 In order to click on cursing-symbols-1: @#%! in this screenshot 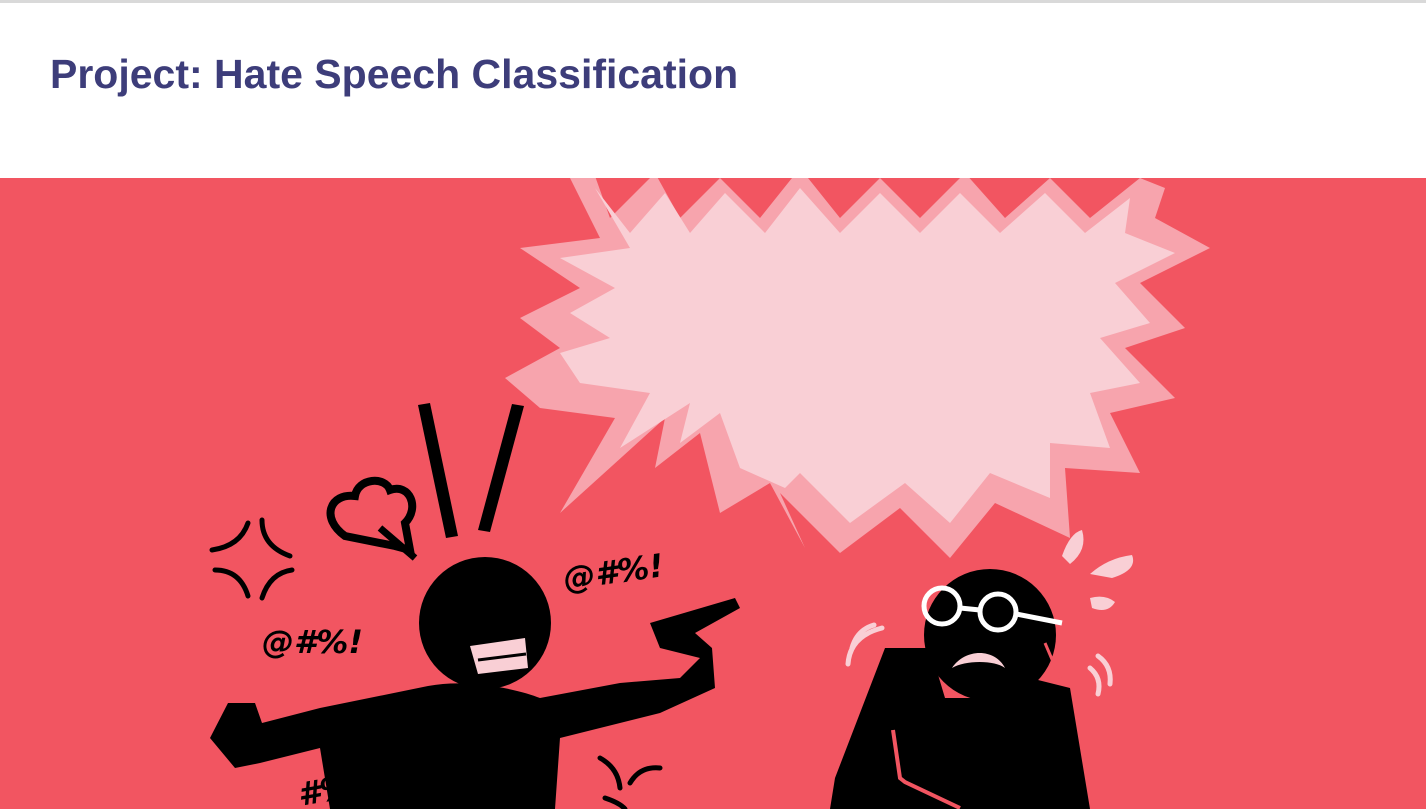, I will do `click(312, 642)`.